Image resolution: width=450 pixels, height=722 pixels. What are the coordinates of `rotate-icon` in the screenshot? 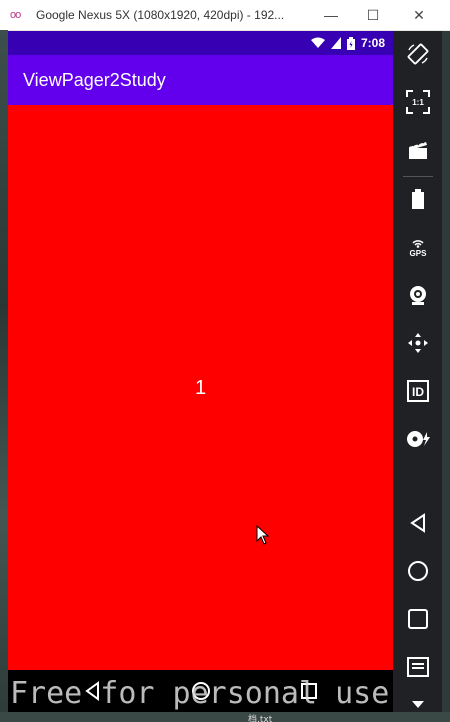 It's located at (418, 54).